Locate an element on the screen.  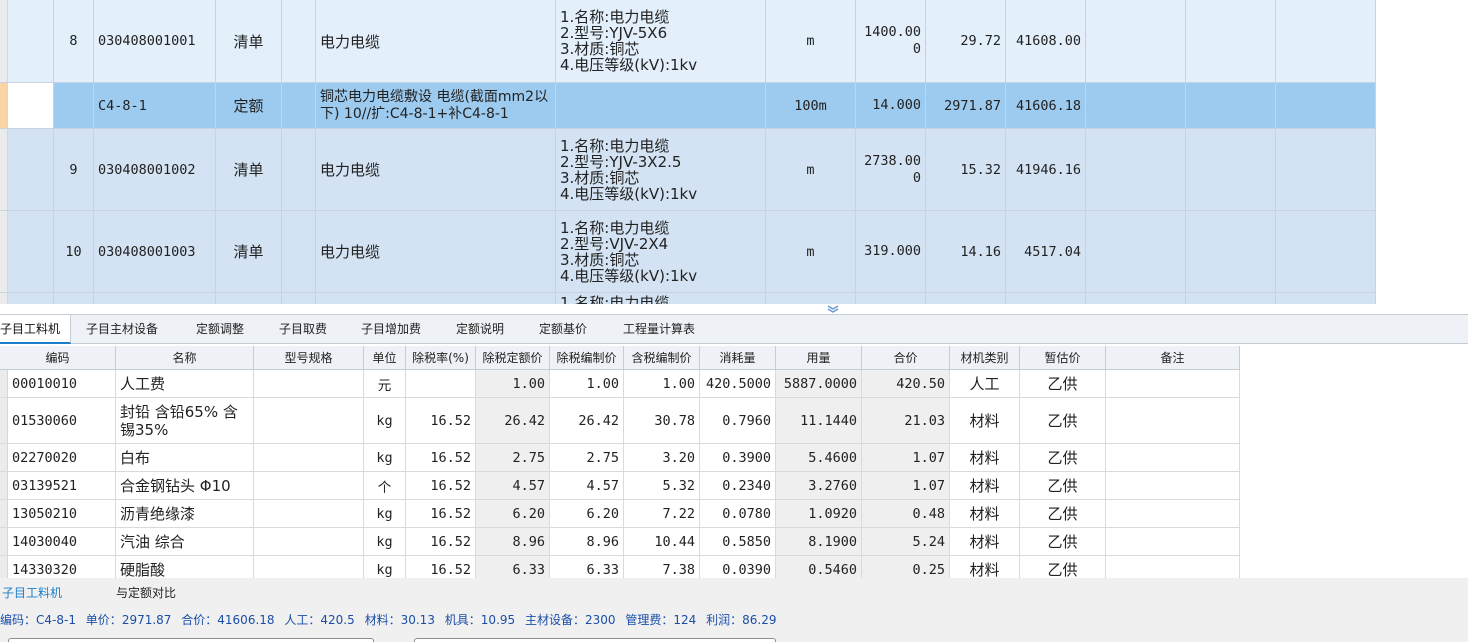
column-header-code: 编码 is located at coordinates (58, 358).